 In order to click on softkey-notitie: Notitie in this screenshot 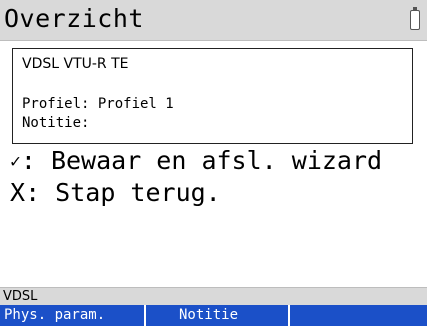, I will do `click(218, 315)`.